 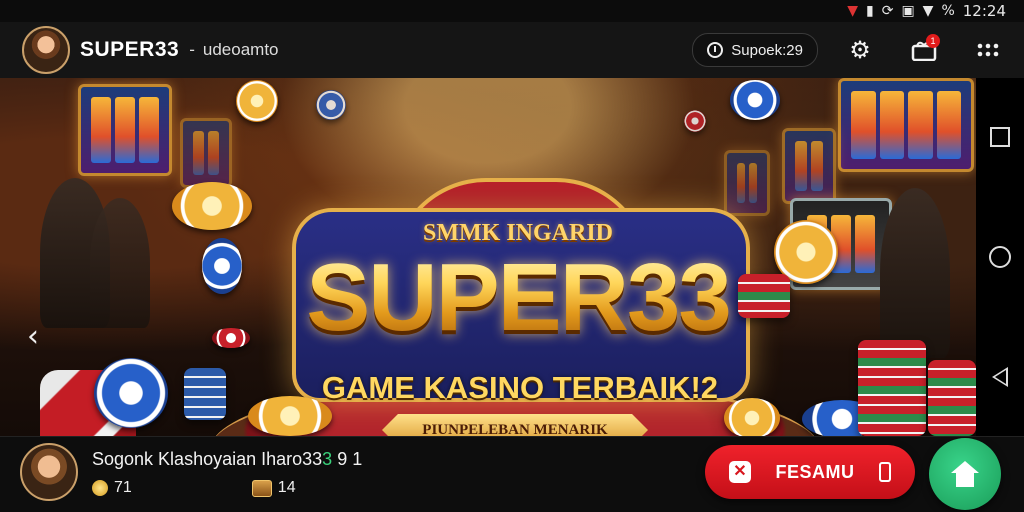 What do you see at coordinates (520, 387) in the screenshot?
I see `logo-subtitle: GAME KASINO TERBAIK!2` at bounding box center [520, 387].